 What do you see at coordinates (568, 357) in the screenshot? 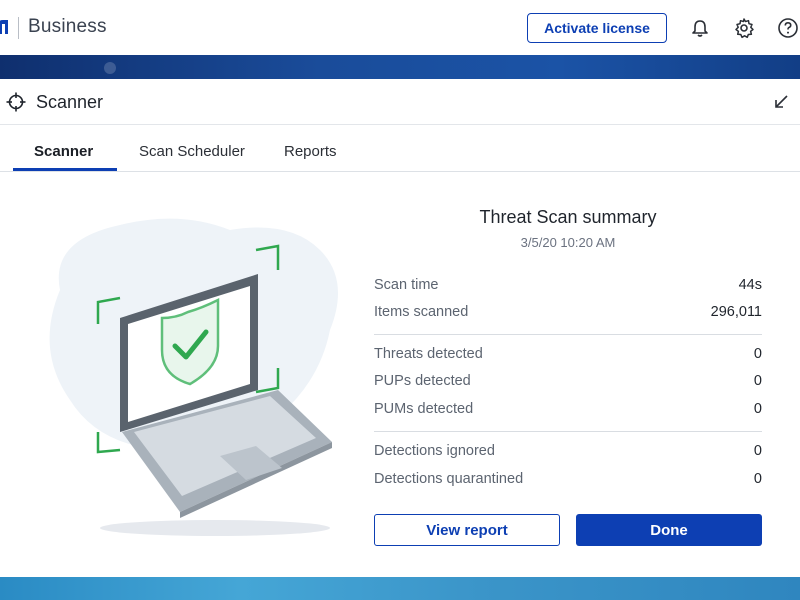
I see `stat-row-threats: Threats detected 0` at bounding box center [568, 357].